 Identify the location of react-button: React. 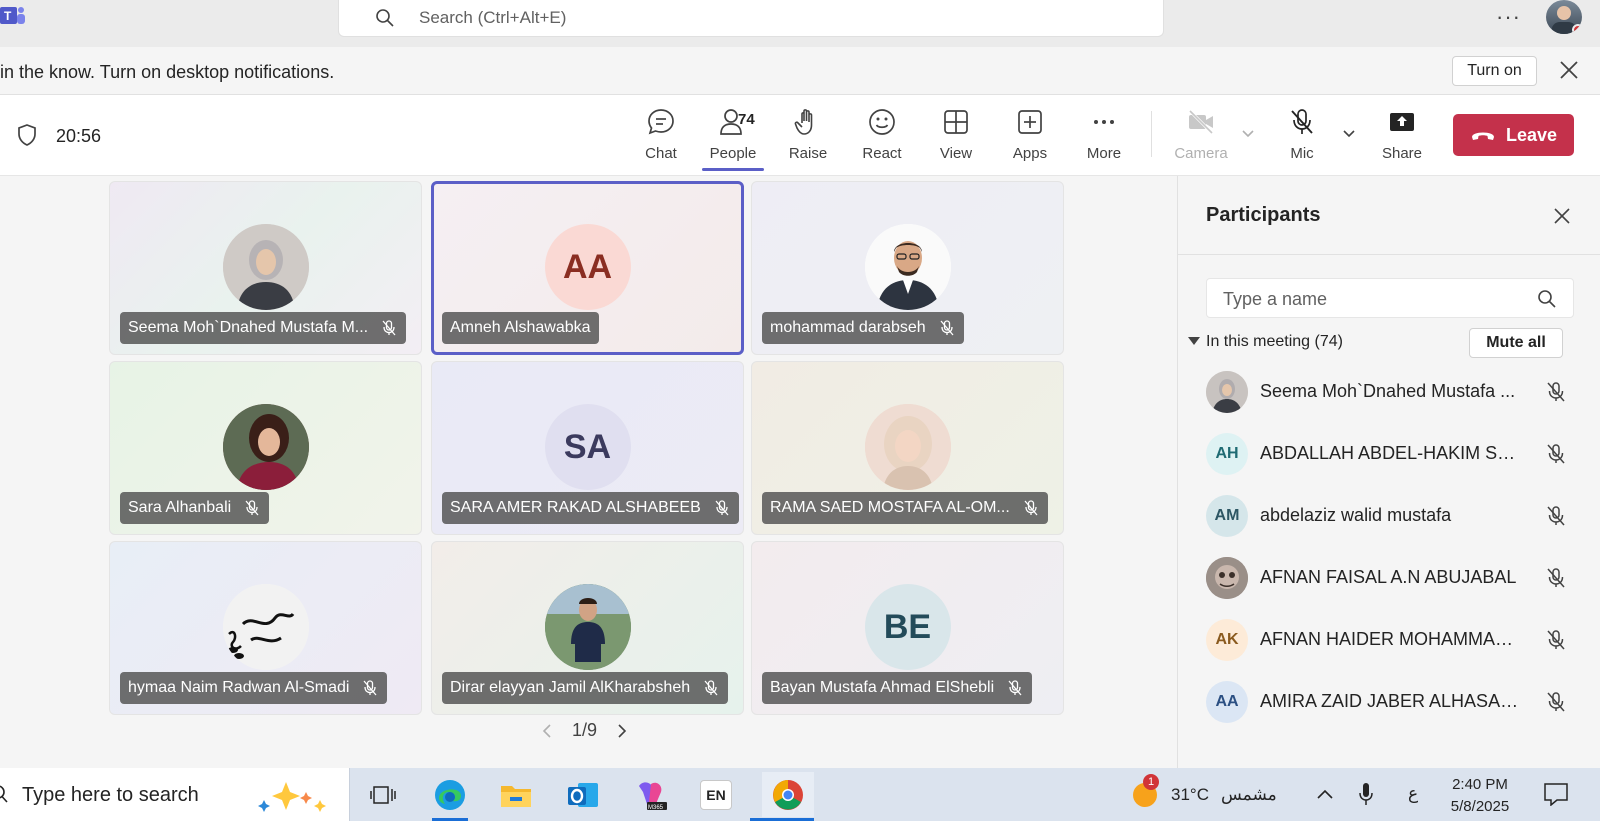
(882, 137).